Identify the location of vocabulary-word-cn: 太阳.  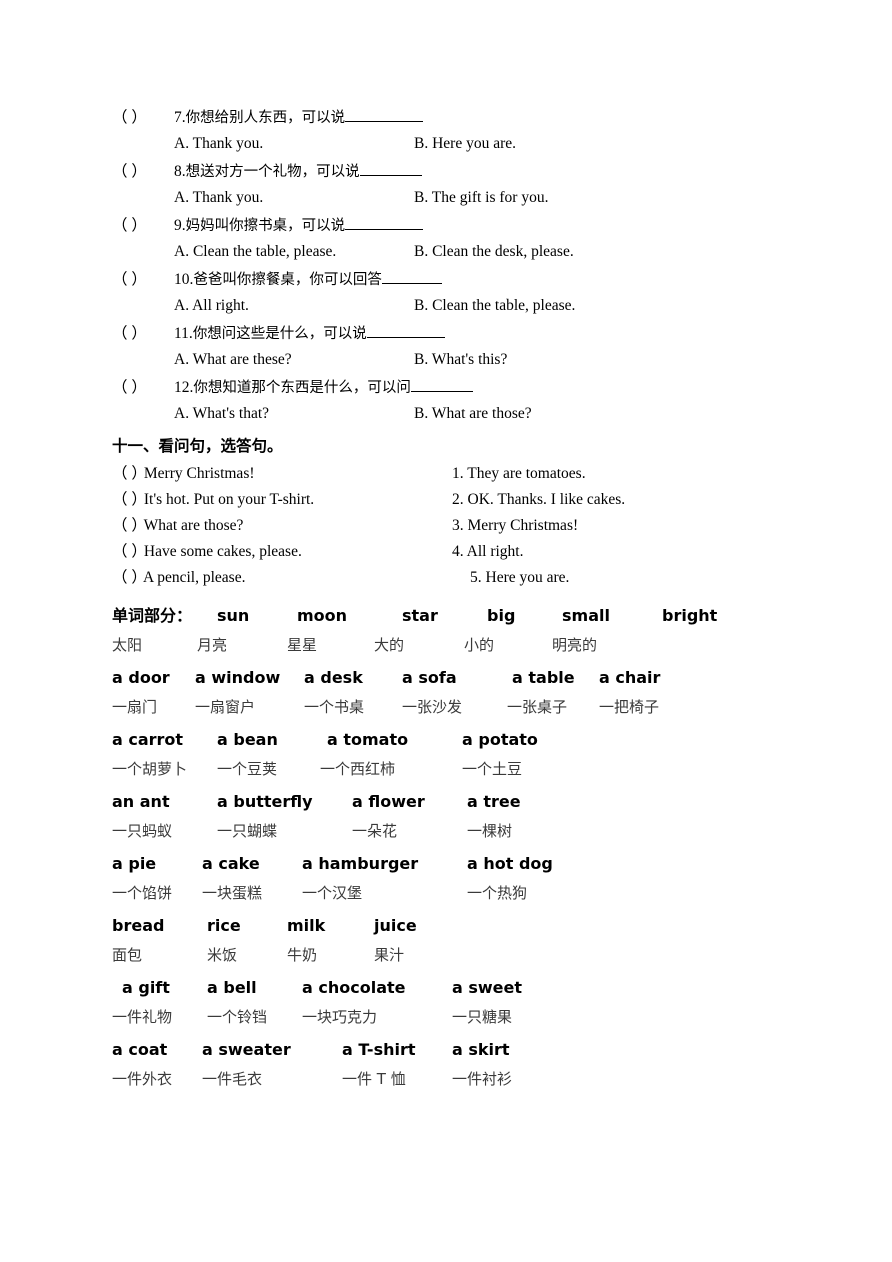
(127, 645).